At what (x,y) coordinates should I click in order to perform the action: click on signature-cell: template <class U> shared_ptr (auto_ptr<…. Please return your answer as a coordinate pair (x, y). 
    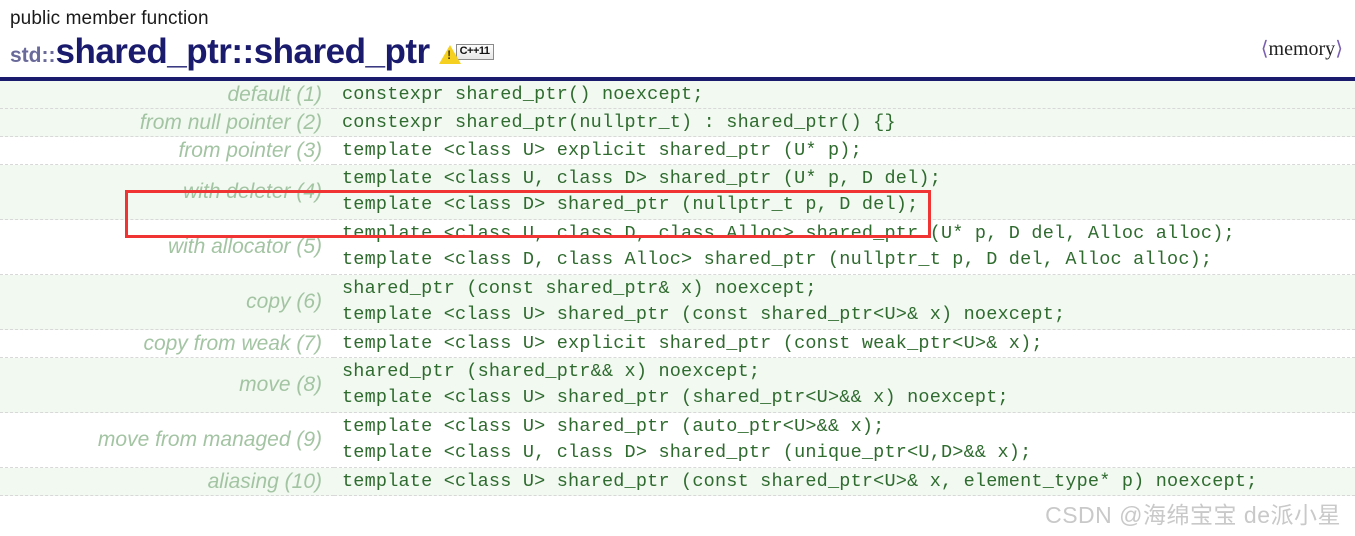
    Looking at the image, I should click on (844, 440).